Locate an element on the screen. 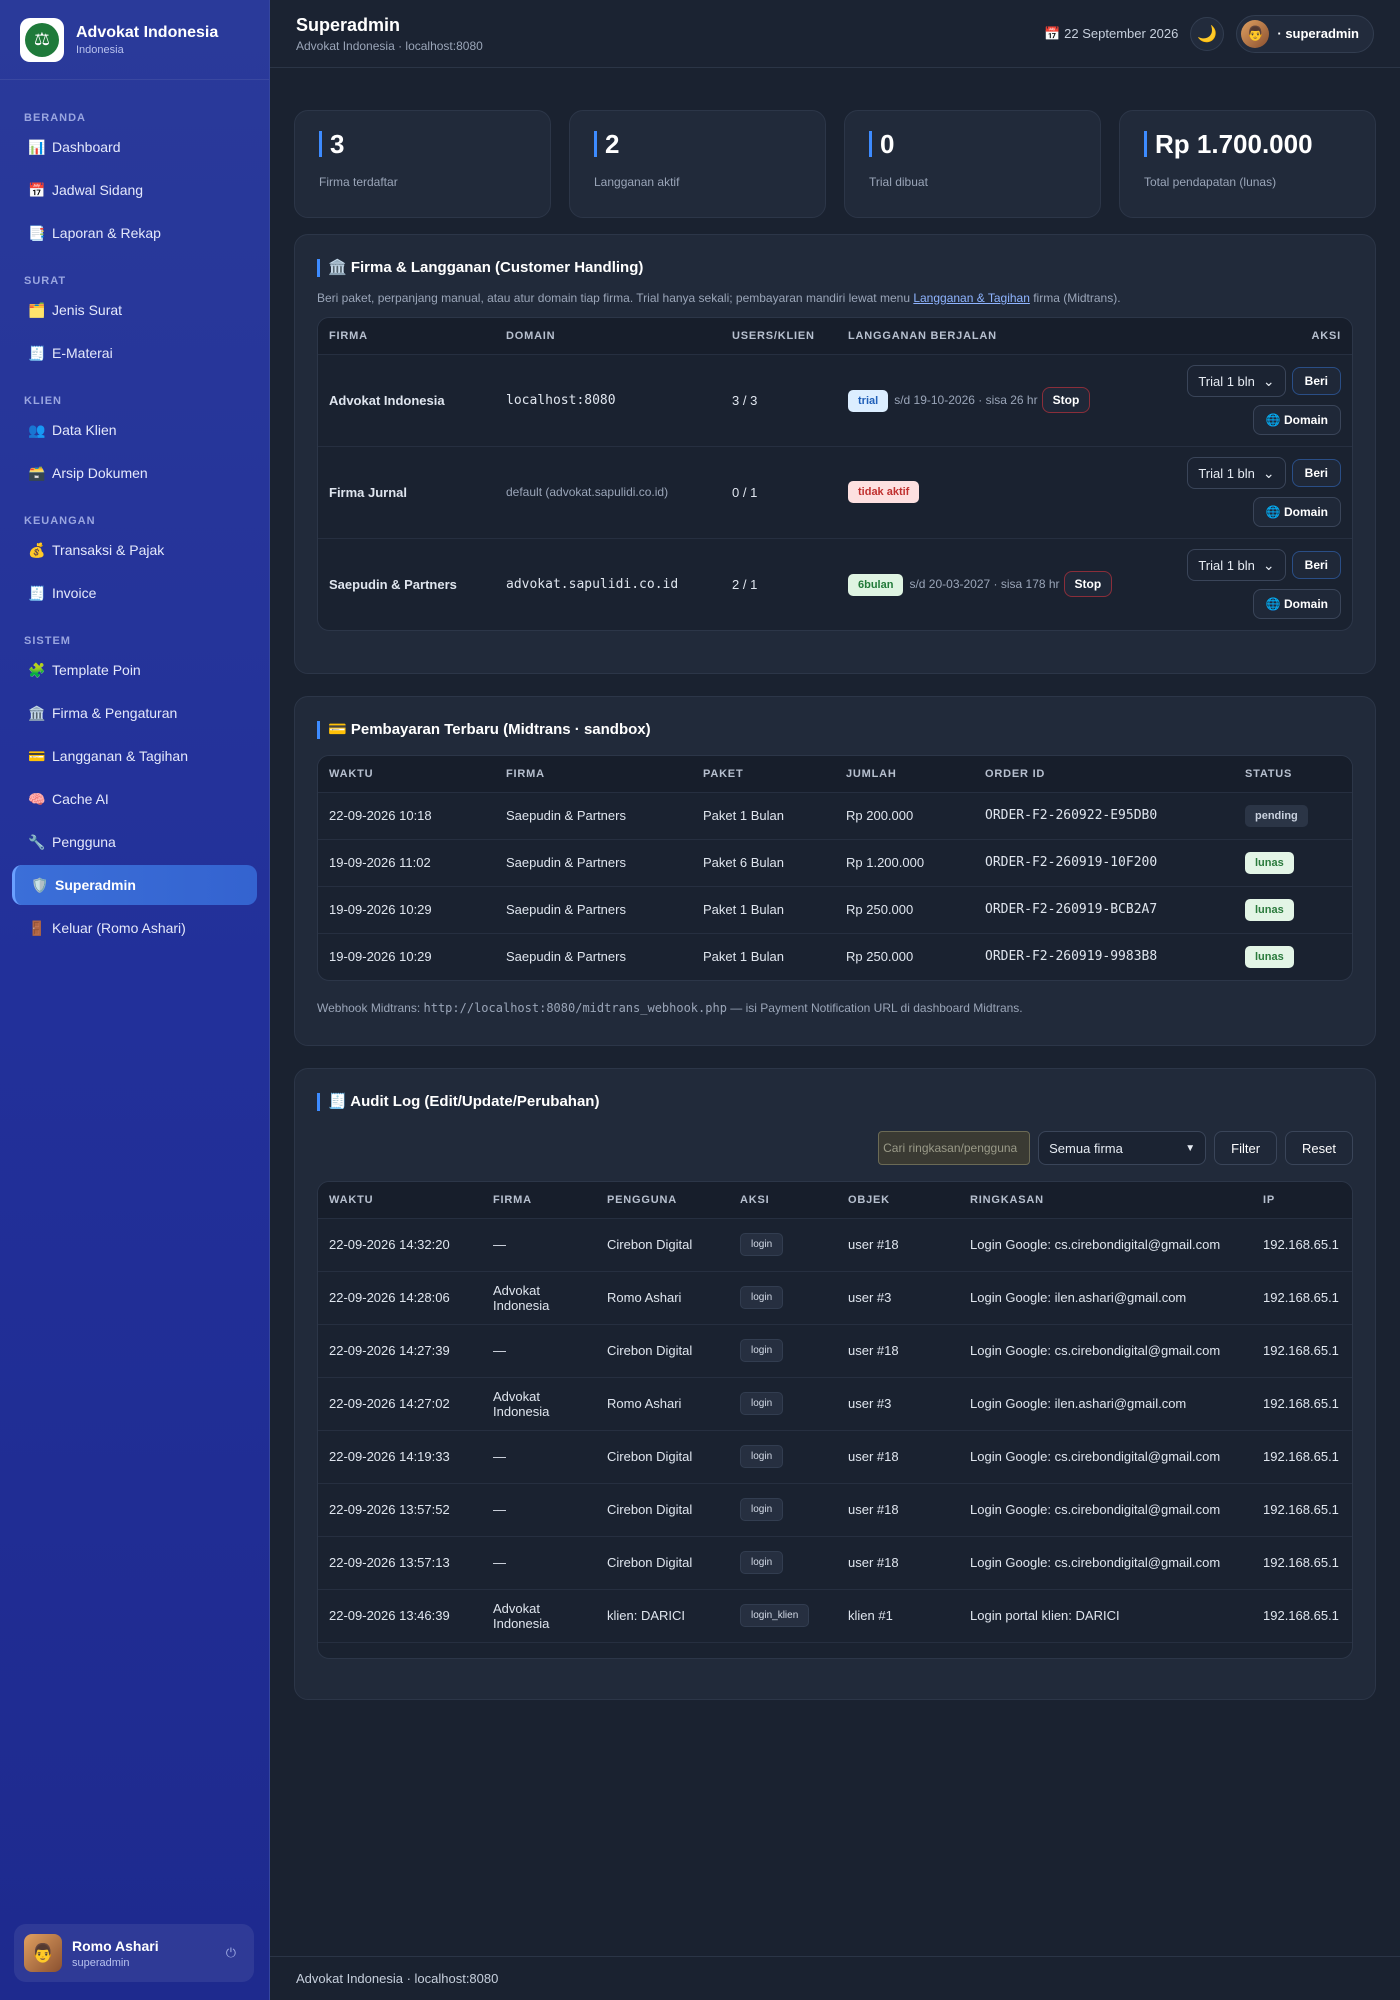 This screenshot has height=2000, width=1400. filter-button: Filter is located at coordinates (1246, 1148).